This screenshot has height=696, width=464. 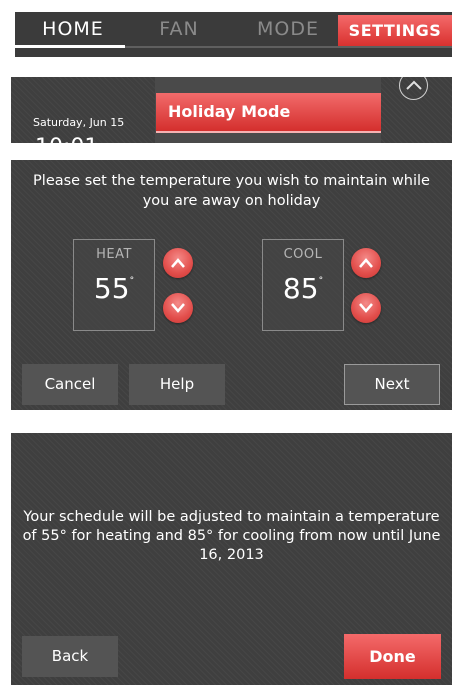 I want to click on heat-value-display: 55°, so click(x=114, y=288).